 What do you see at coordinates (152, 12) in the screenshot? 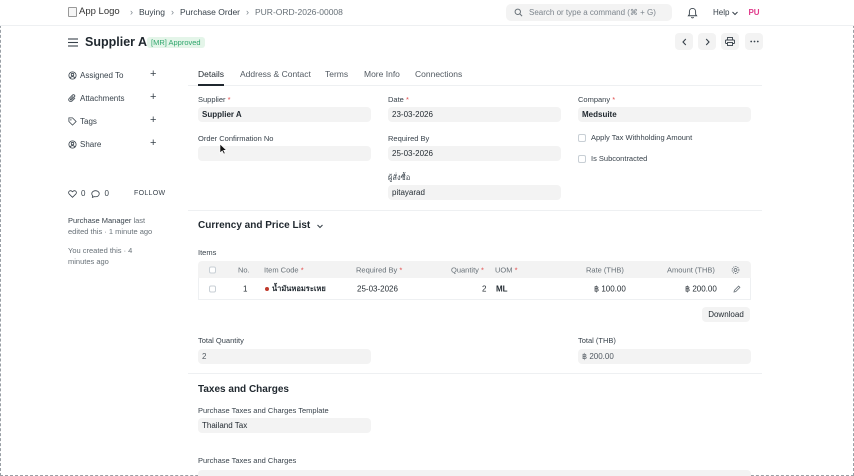
I see `breadcrumb-buying: Buying` at bounding box center [152, 12].